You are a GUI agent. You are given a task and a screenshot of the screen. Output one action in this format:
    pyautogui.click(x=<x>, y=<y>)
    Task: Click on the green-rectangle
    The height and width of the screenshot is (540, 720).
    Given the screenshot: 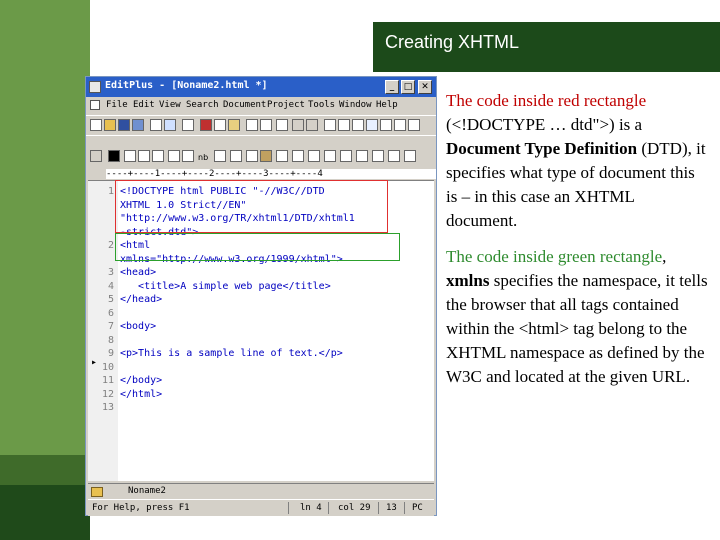 What is the action you would take?
    pyautogui.click(x=257, y=247)
    